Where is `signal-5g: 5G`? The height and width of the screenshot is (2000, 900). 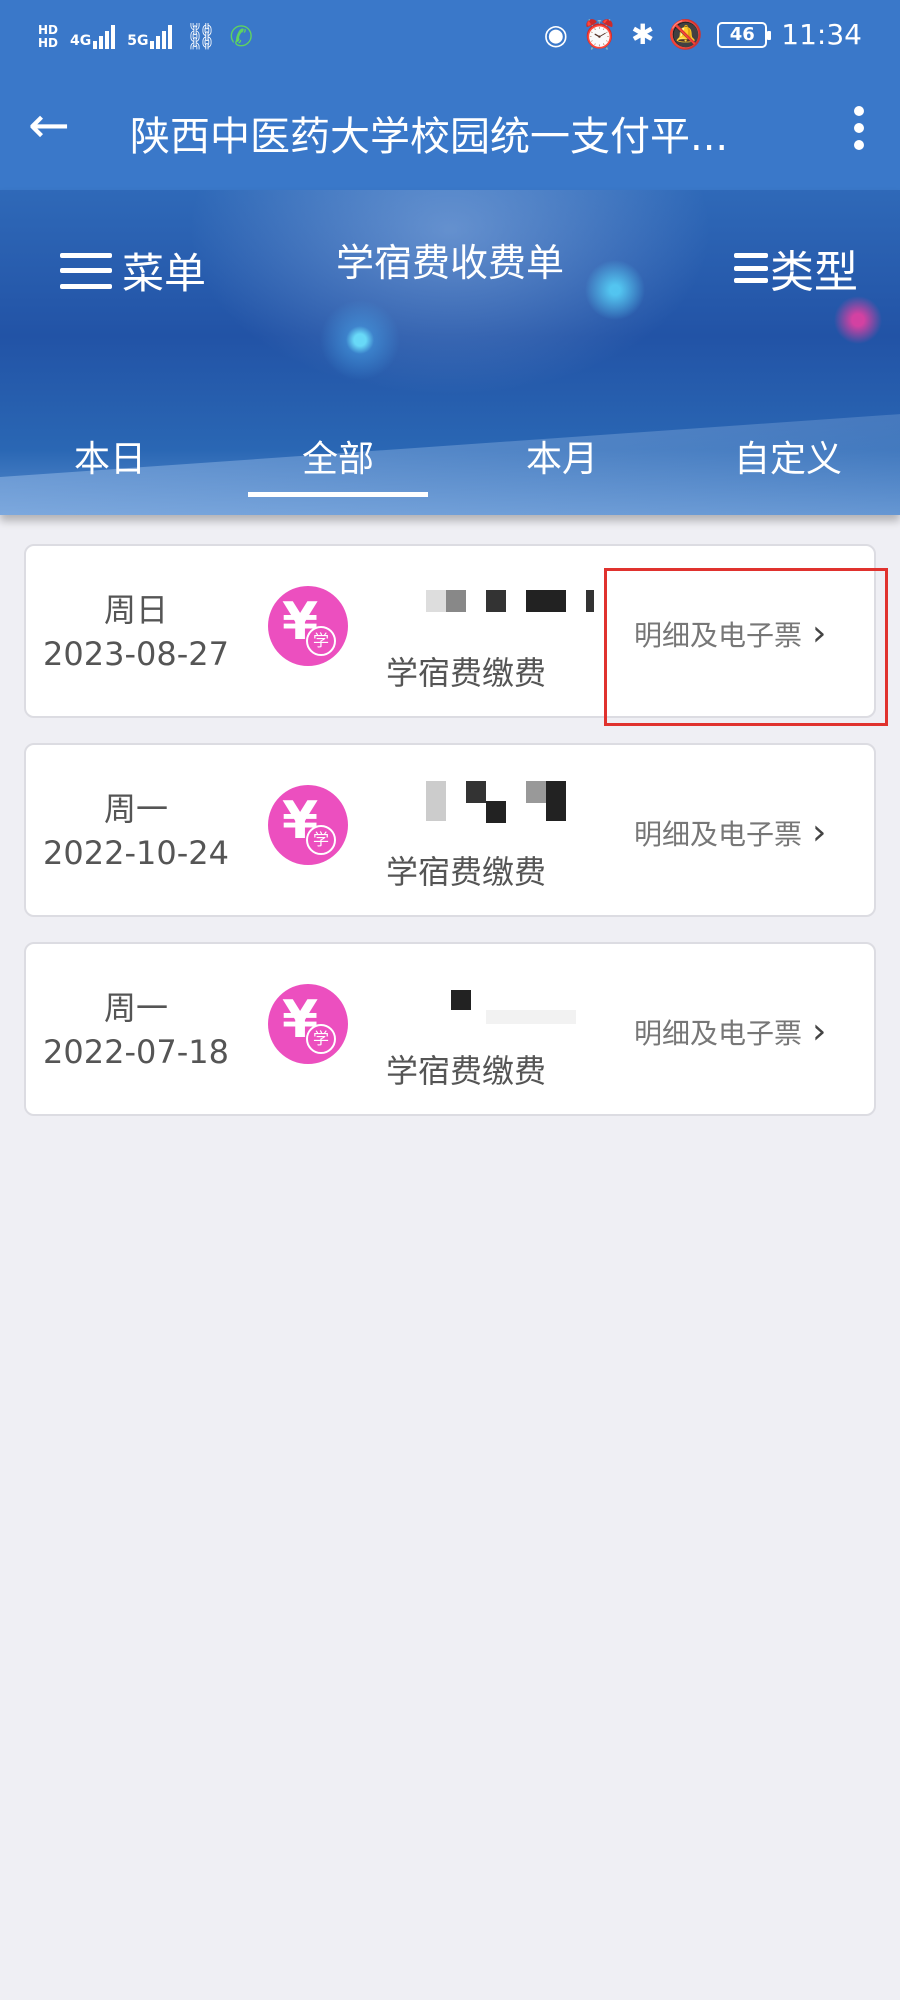
signal-5g: 5G is located at coordinates (150, 36).